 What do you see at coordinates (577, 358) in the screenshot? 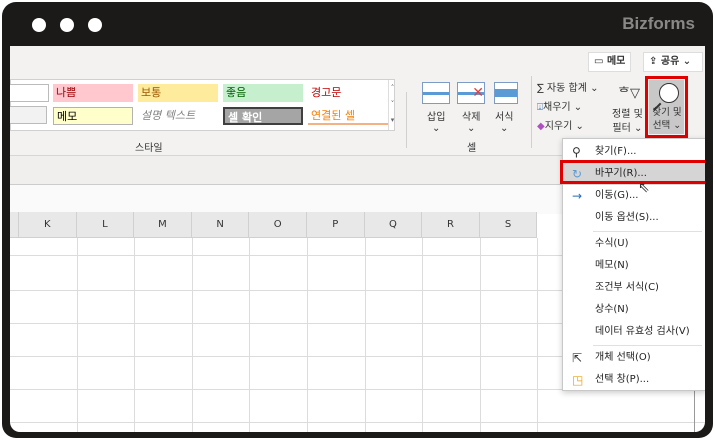
I see `pointer-icon: ⇱` at bounding box center [577, 358].